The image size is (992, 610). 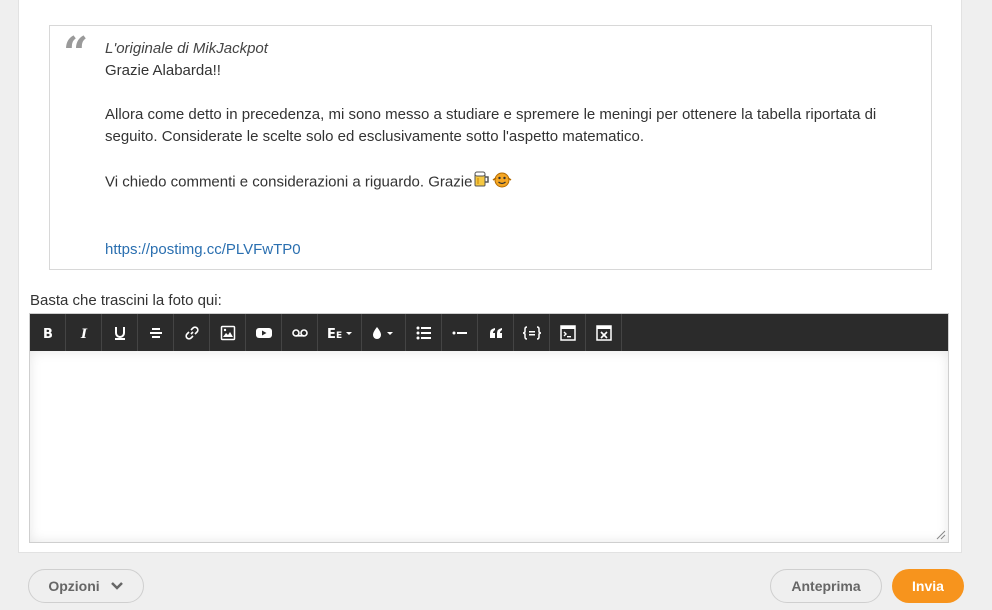 I want to click on bold-icon: B, so click(x=48, y=332).